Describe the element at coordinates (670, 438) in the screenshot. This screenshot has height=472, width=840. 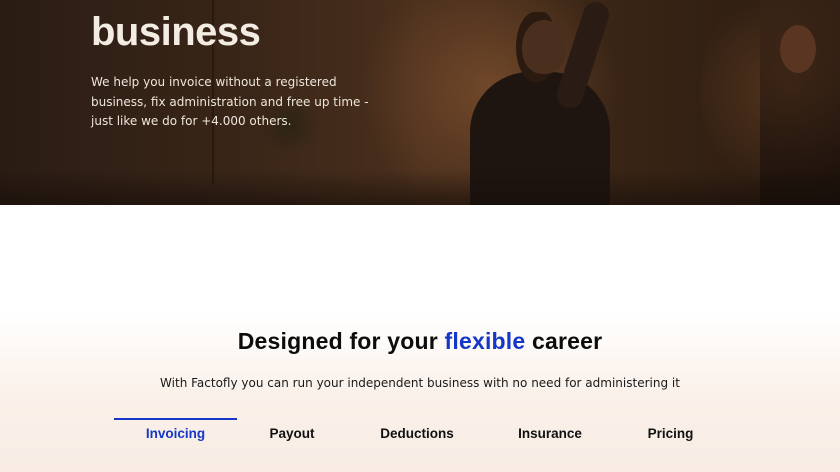
I see `tab-pricing: Pricing` at that location.